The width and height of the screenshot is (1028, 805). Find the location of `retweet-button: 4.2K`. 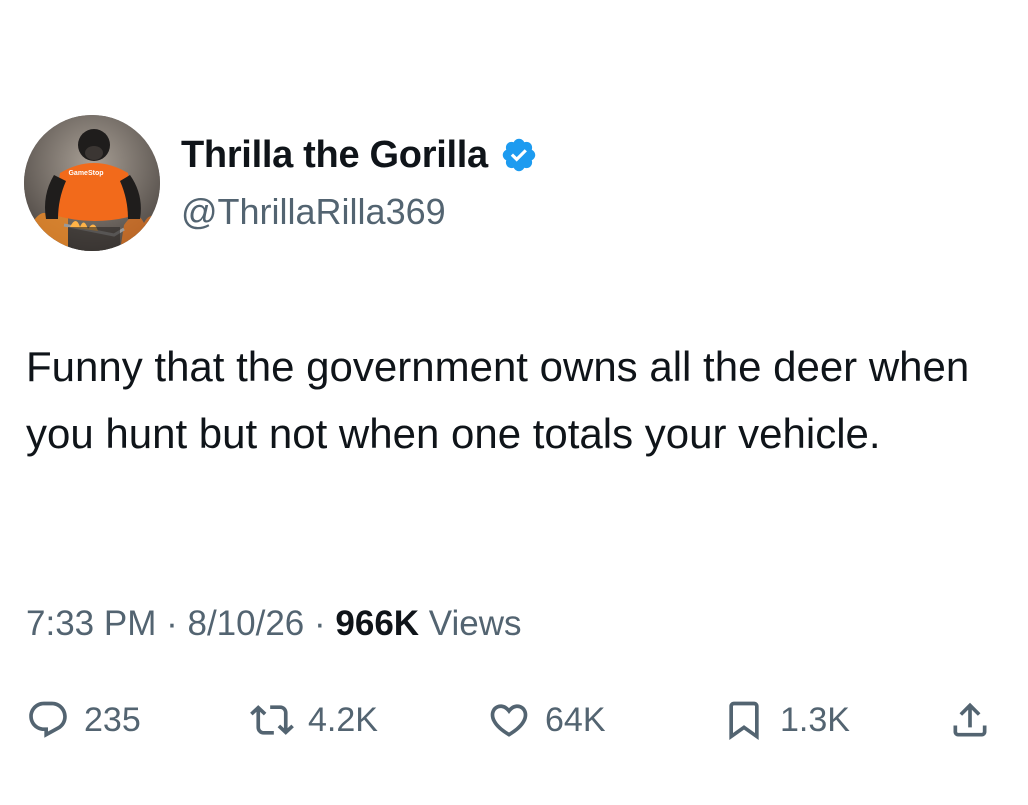

retweet-button: 4.2K is located at coordinates (314, 720).